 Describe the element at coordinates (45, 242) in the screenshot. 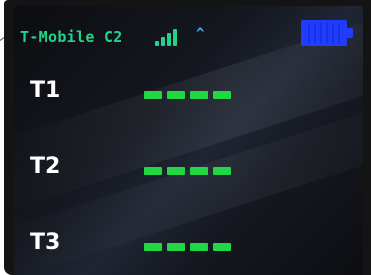

I see `t3-label: T3` at that location.